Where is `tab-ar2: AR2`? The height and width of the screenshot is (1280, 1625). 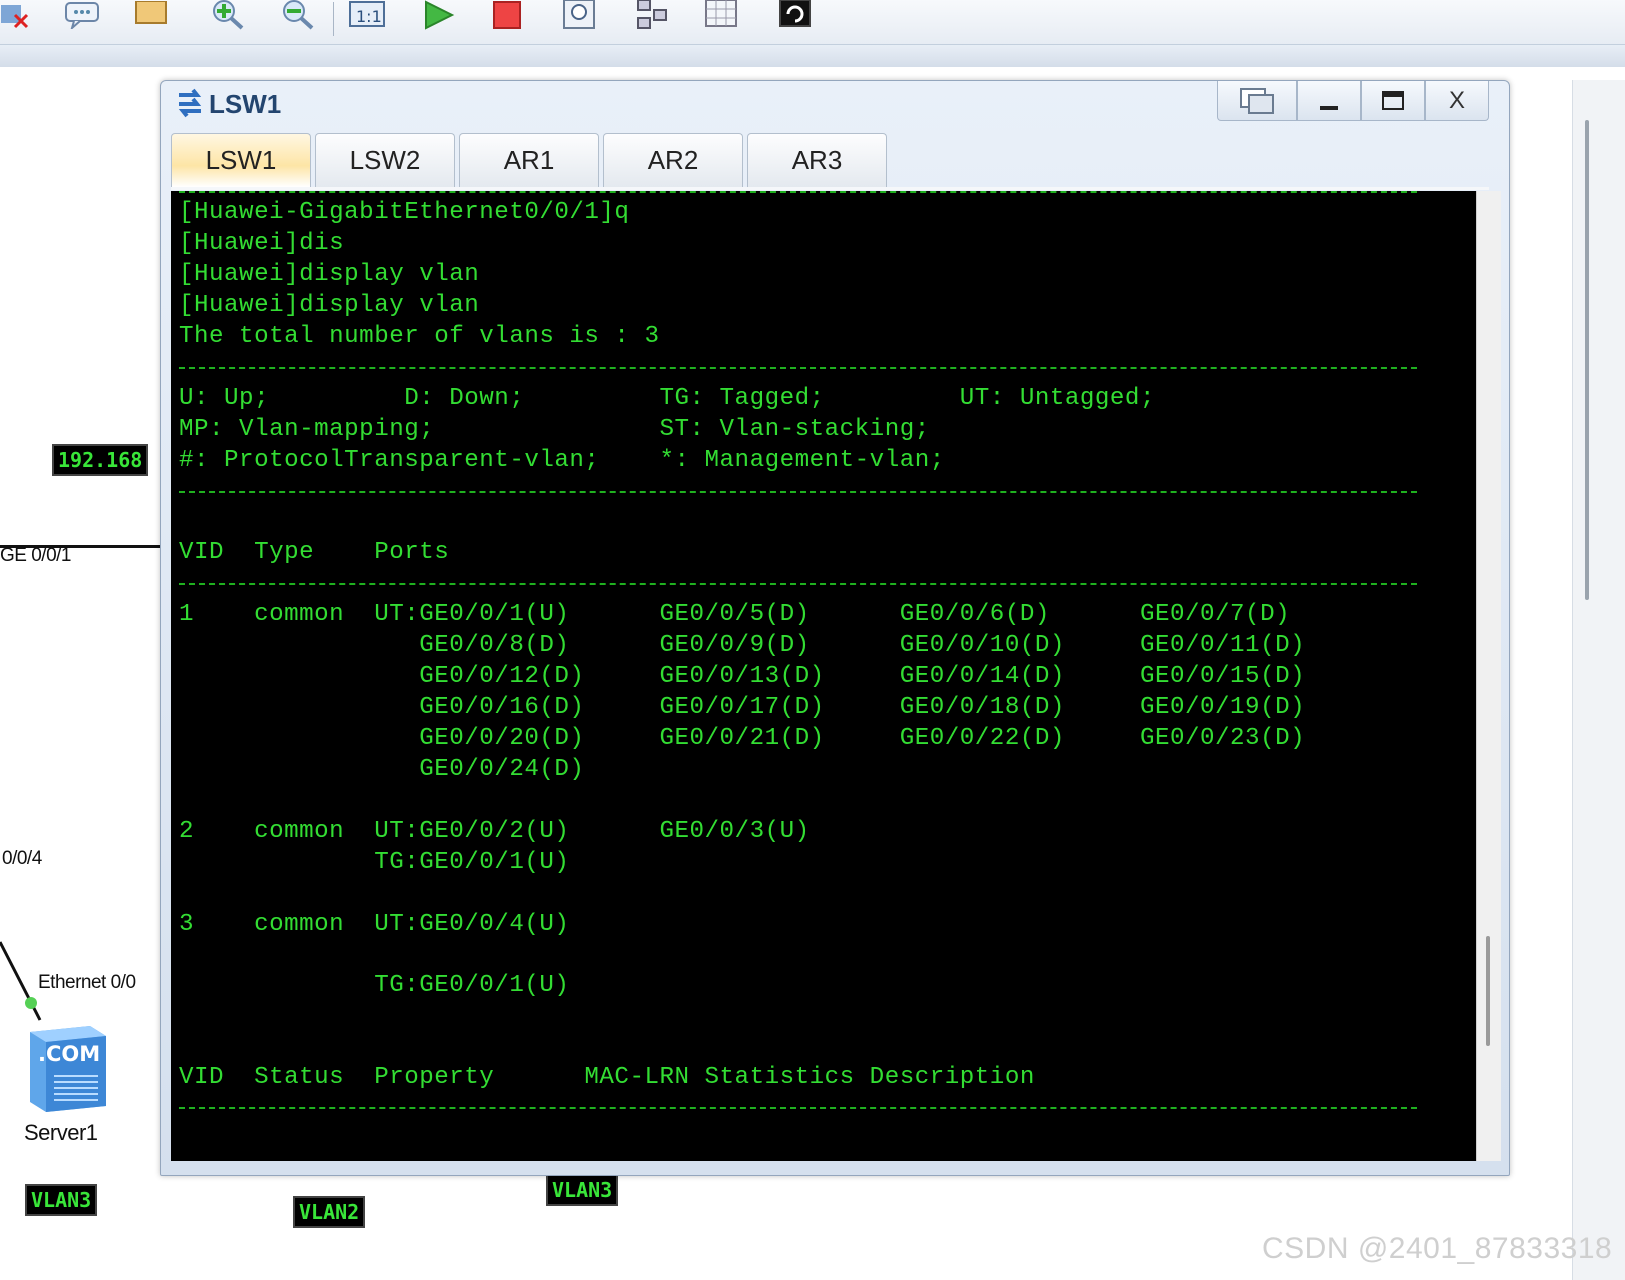
tab-ar2: AR2 is located at coordinates (673, 160).